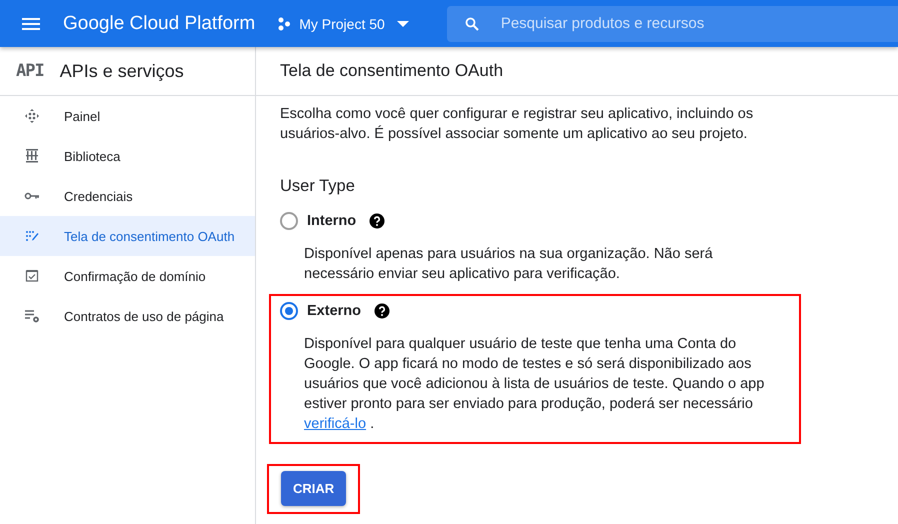 Image resolution: width=898 pixels, height=524 pixels. What do you see at coordinates (127, 116) in the screenshot?
I see `sidebar-item: Painel` at bounding box center [127, 116].